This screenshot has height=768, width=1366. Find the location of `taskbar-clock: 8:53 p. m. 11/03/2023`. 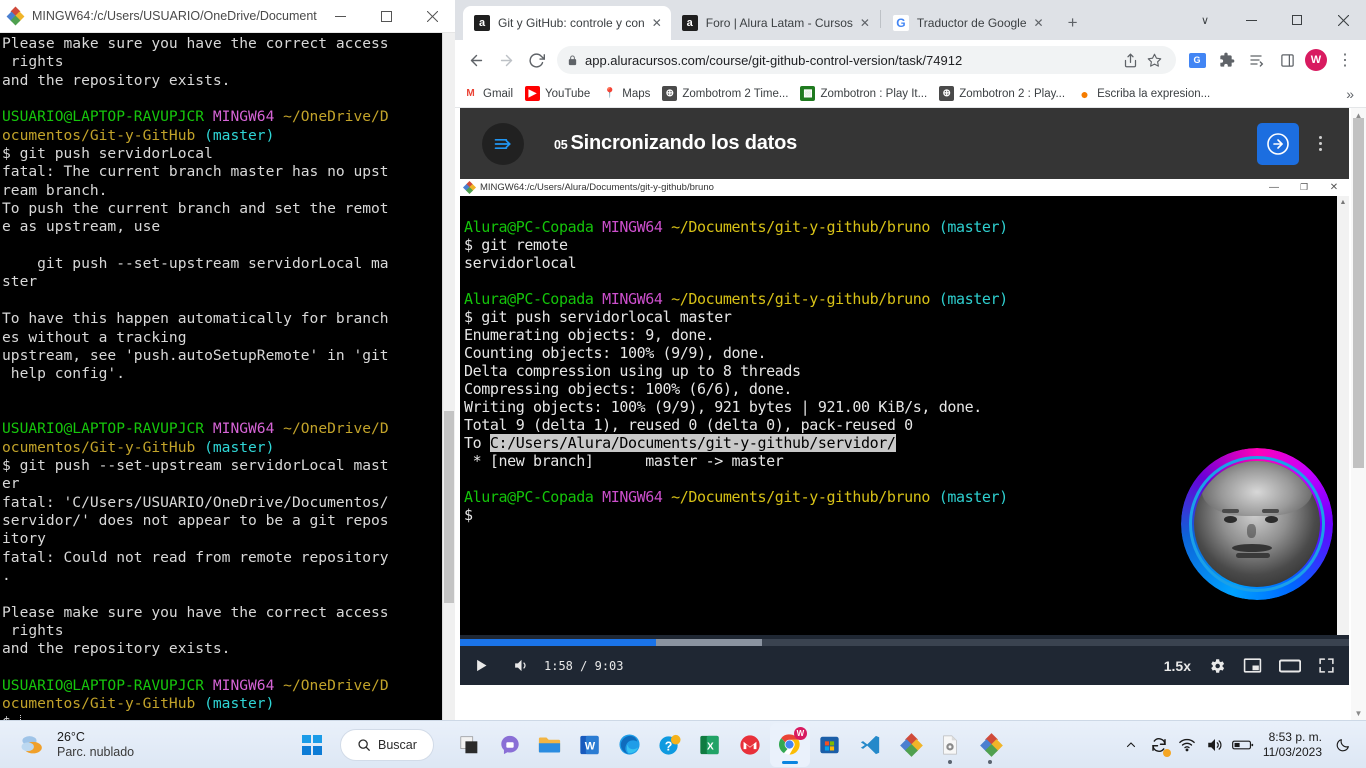

taskbar-clock: 8:53 p. m. 11/03/2023 is located at coordinates (1293, 745).